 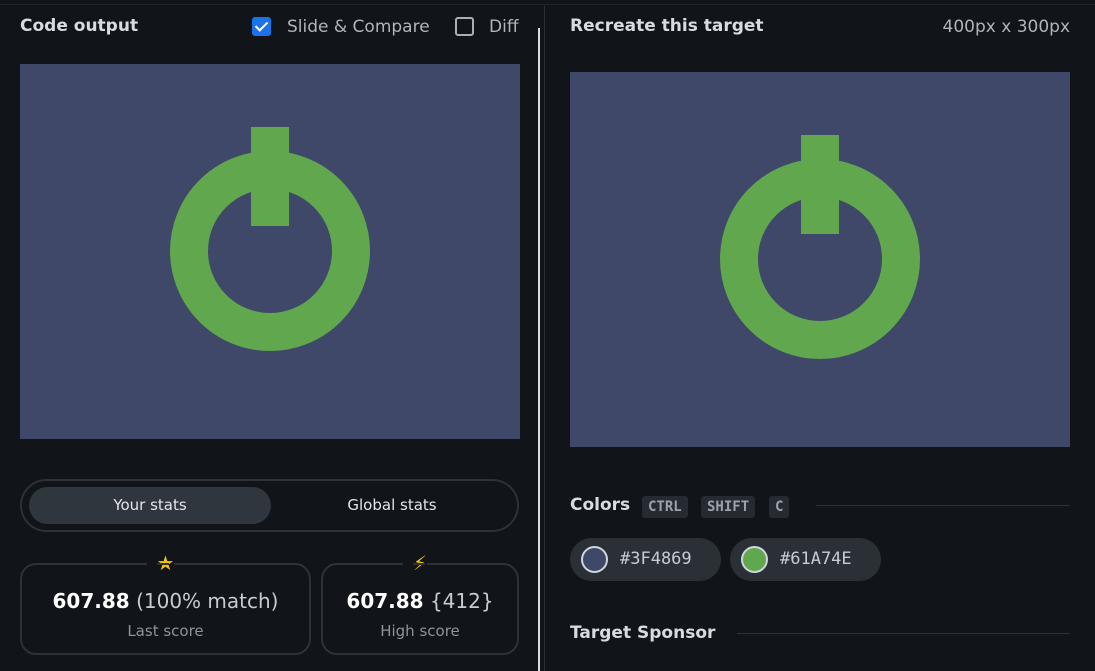 What do you see at coordinates (270, 239) in the screenshot?
I see `output-power-symbol` at bounding box center [270, 239].